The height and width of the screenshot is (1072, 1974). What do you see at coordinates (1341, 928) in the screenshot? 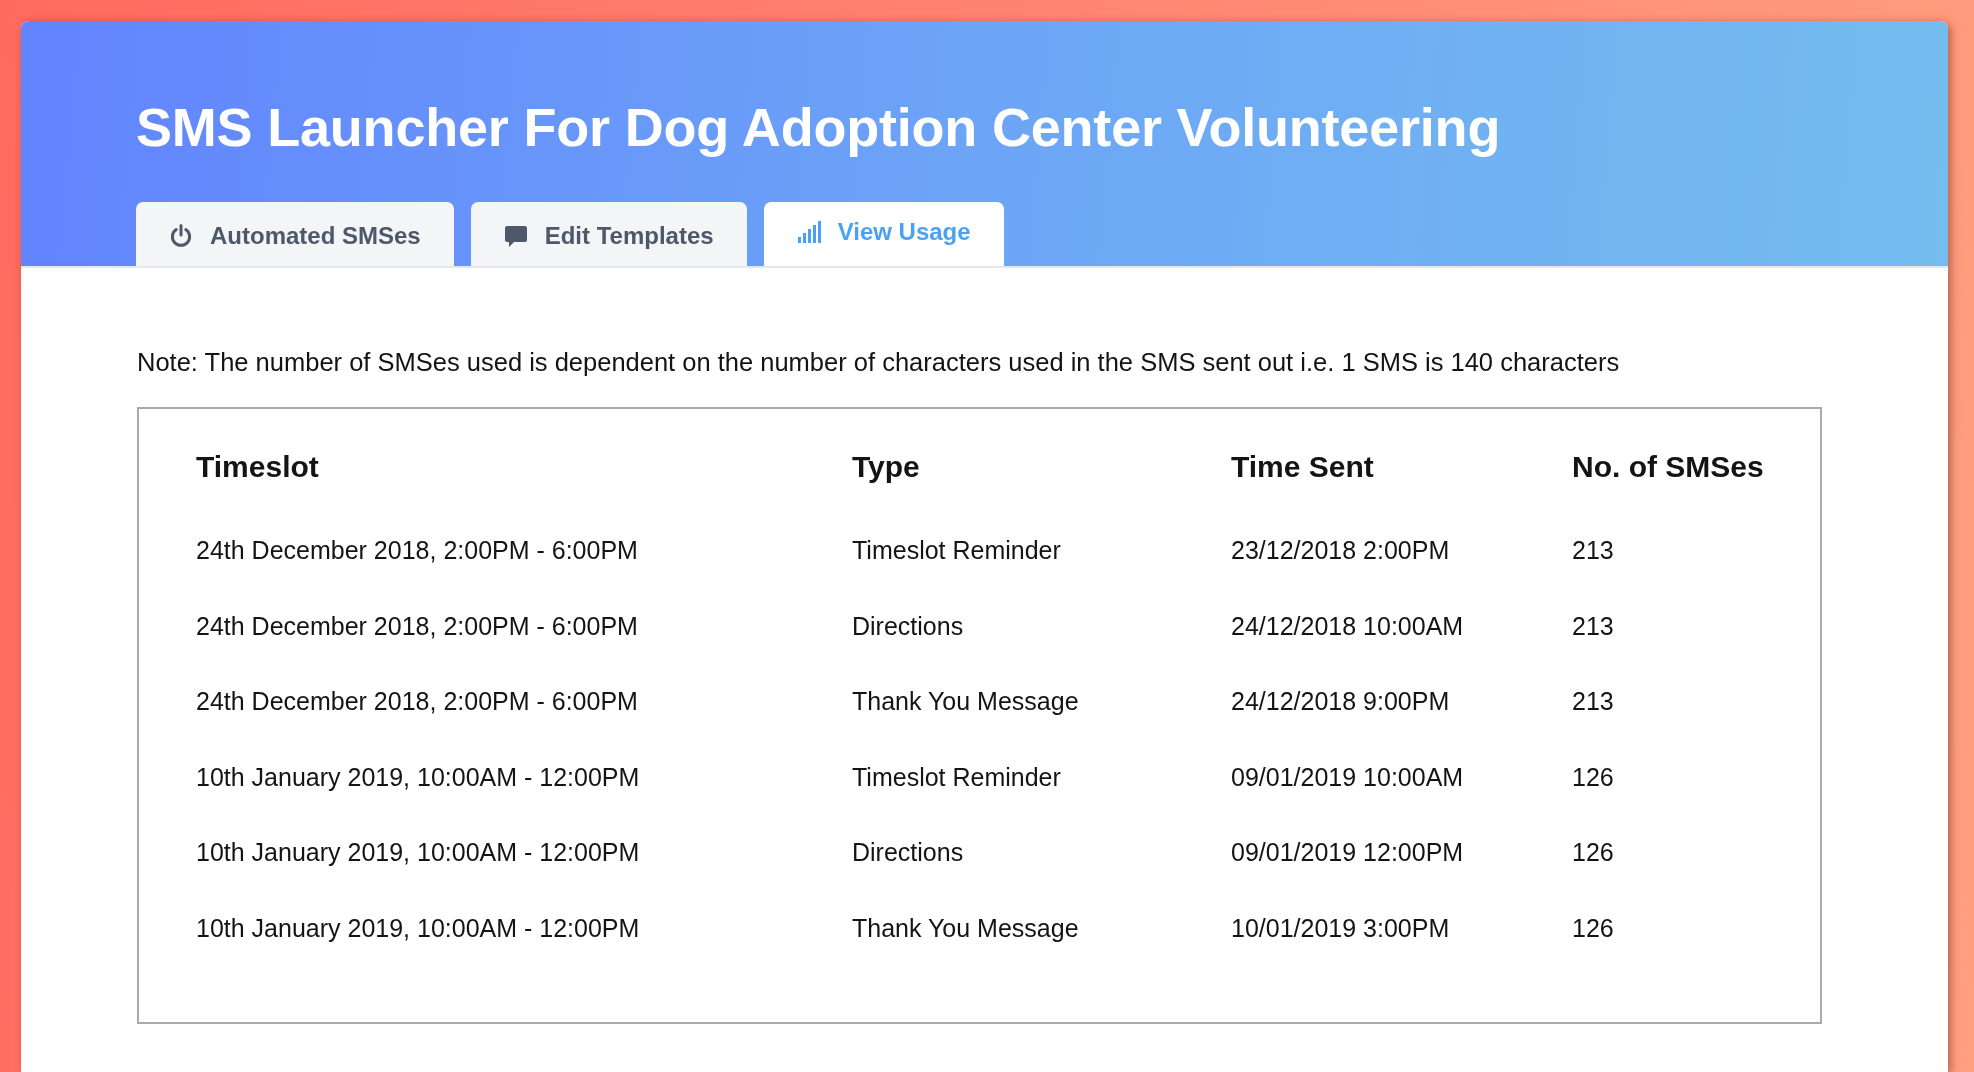
I see `table-cell-text: 10/01/2019 3:00PM` at bounding box center [1341, 928].